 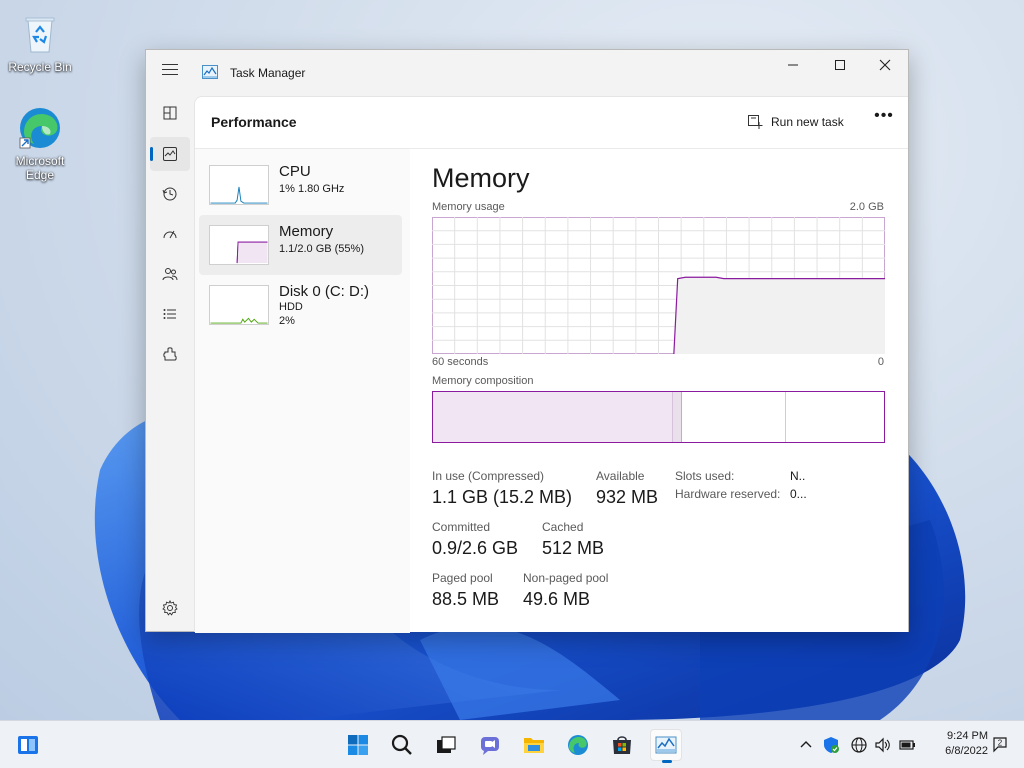 I want to click on details-icon, so click(x=169, y=314).